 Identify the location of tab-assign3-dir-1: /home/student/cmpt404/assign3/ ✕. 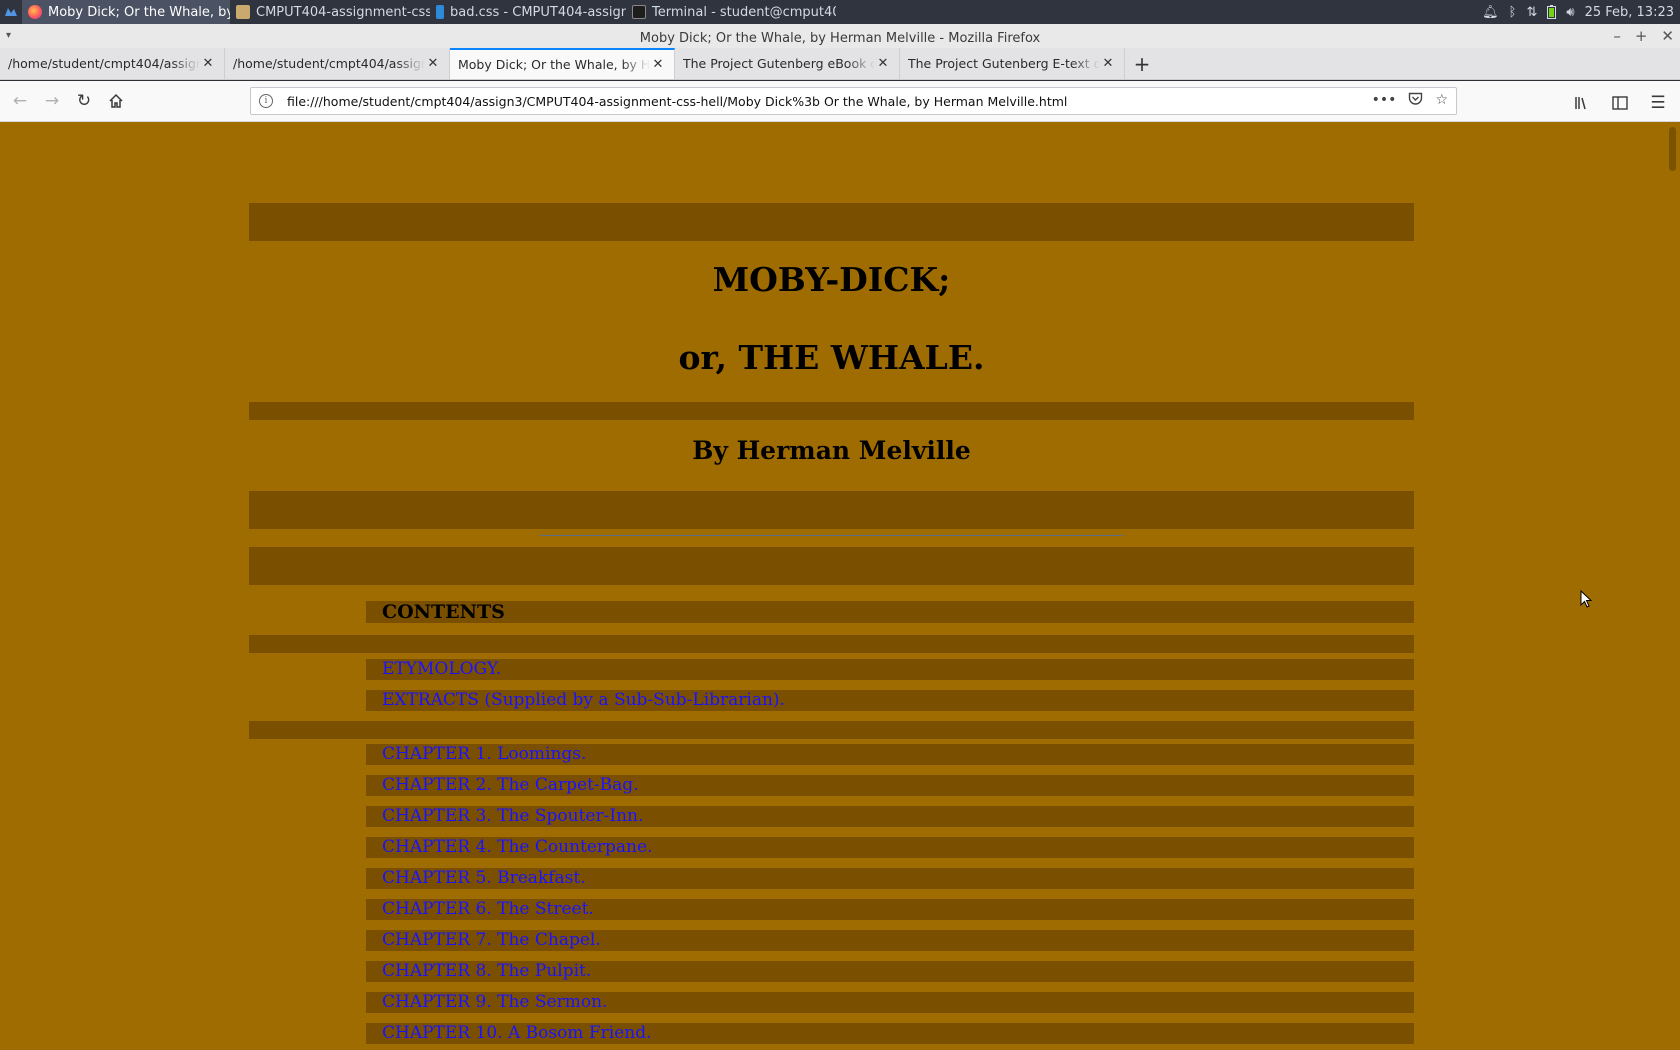
(112, 63).